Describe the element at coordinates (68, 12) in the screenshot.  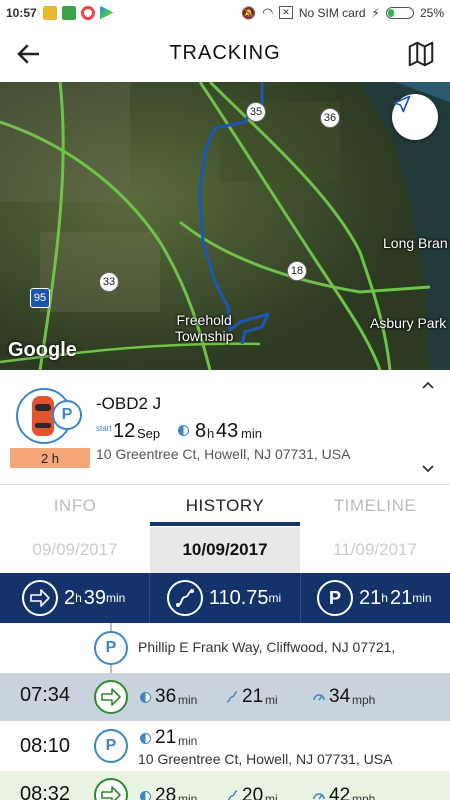
I see `sms-icon` at that location.